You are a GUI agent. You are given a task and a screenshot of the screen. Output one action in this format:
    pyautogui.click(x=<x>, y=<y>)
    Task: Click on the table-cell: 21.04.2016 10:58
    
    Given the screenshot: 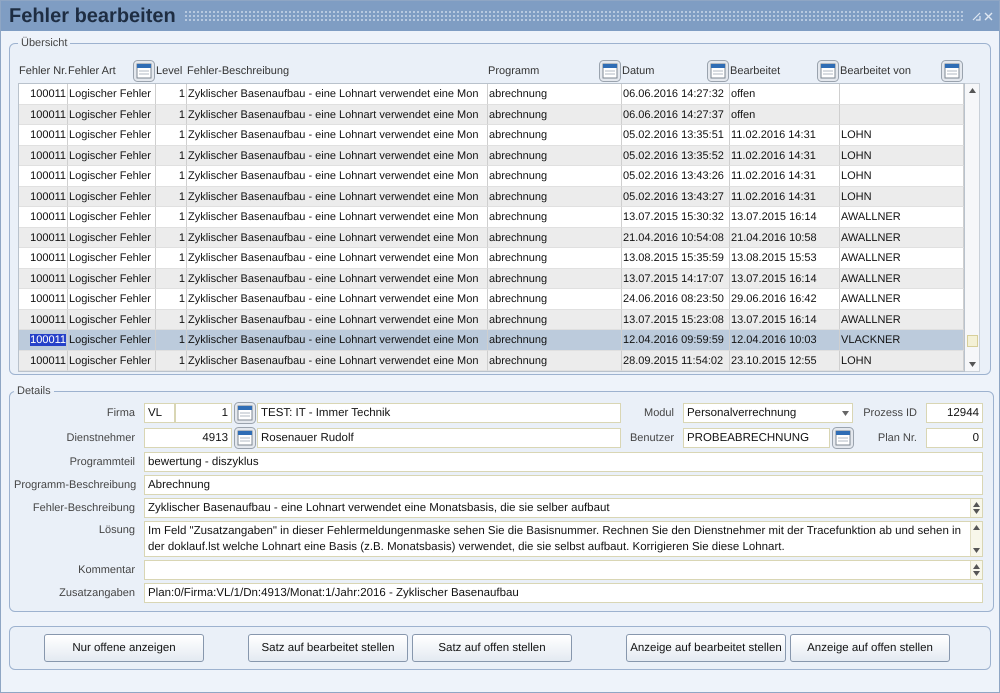 What is the action you would take?
    pyautogui.click(x=785, y=238)
    